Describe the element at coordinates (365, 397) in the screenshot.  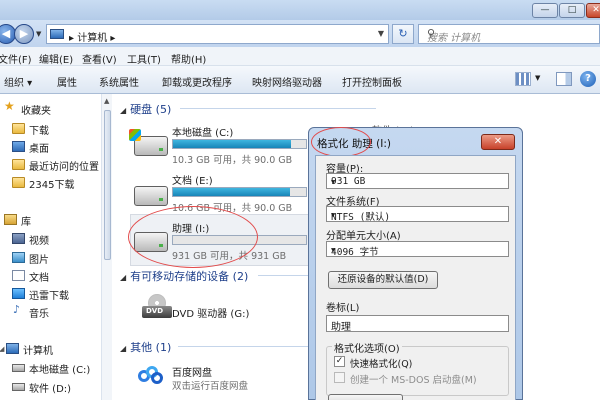
I see `start-button-partial` at that location.